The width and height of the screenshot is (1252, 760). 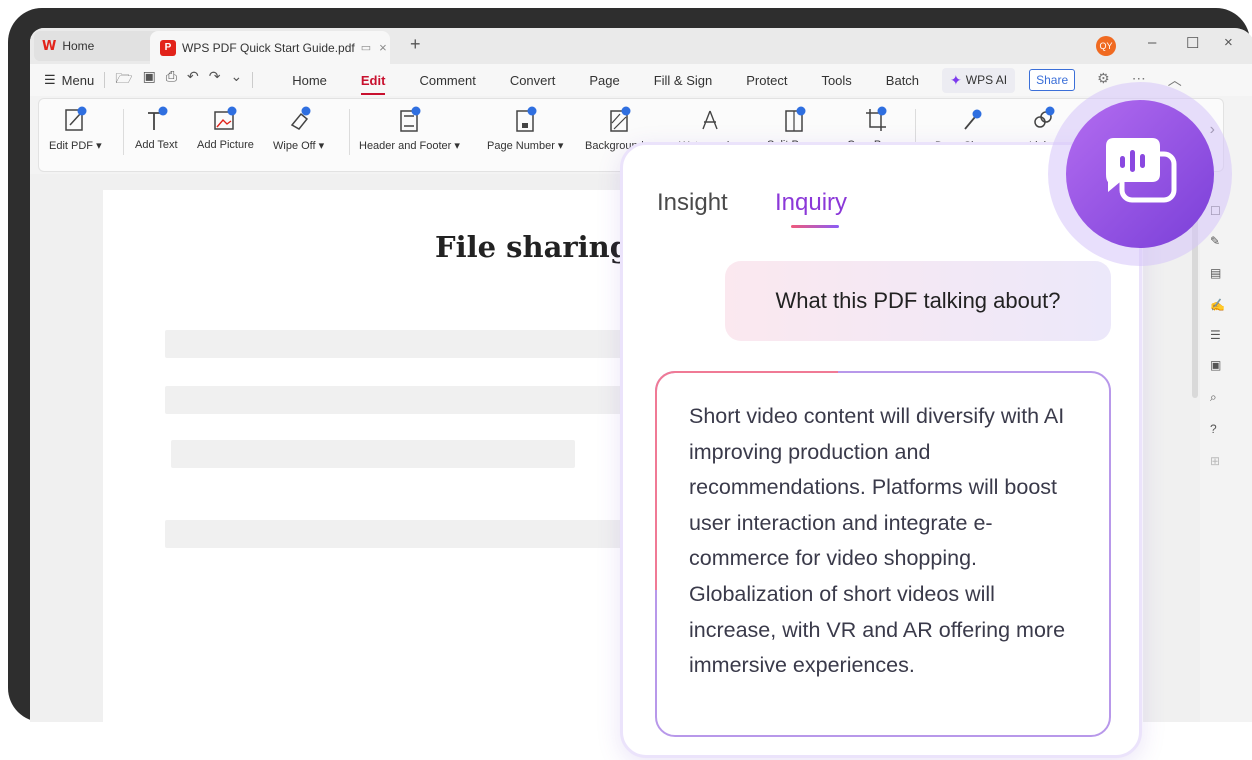 What do you see at coordinates (415, 44) in the screenshot?
I see `new-tab-button: +` at bounding box center [415, 44].